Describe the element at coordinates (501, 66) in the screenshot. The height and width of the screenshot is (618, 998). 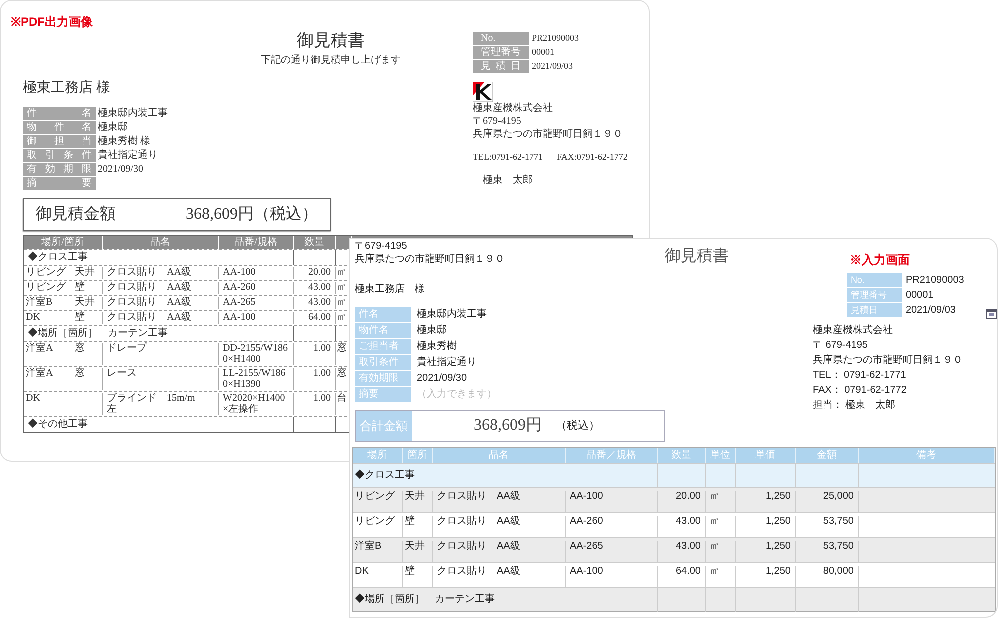
I see `field-label: 見積日` at that location.